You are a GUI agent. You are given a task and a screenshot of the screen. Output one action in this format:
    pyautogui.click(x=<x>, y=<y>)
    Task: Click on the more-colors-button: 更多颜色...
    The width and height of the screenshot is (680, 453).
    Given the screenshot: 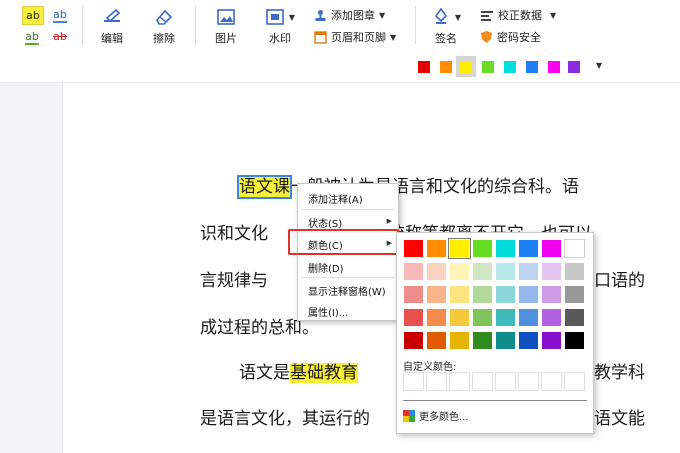 What is the action you would take?
    pyautogui.click(x=436, y=415)
    